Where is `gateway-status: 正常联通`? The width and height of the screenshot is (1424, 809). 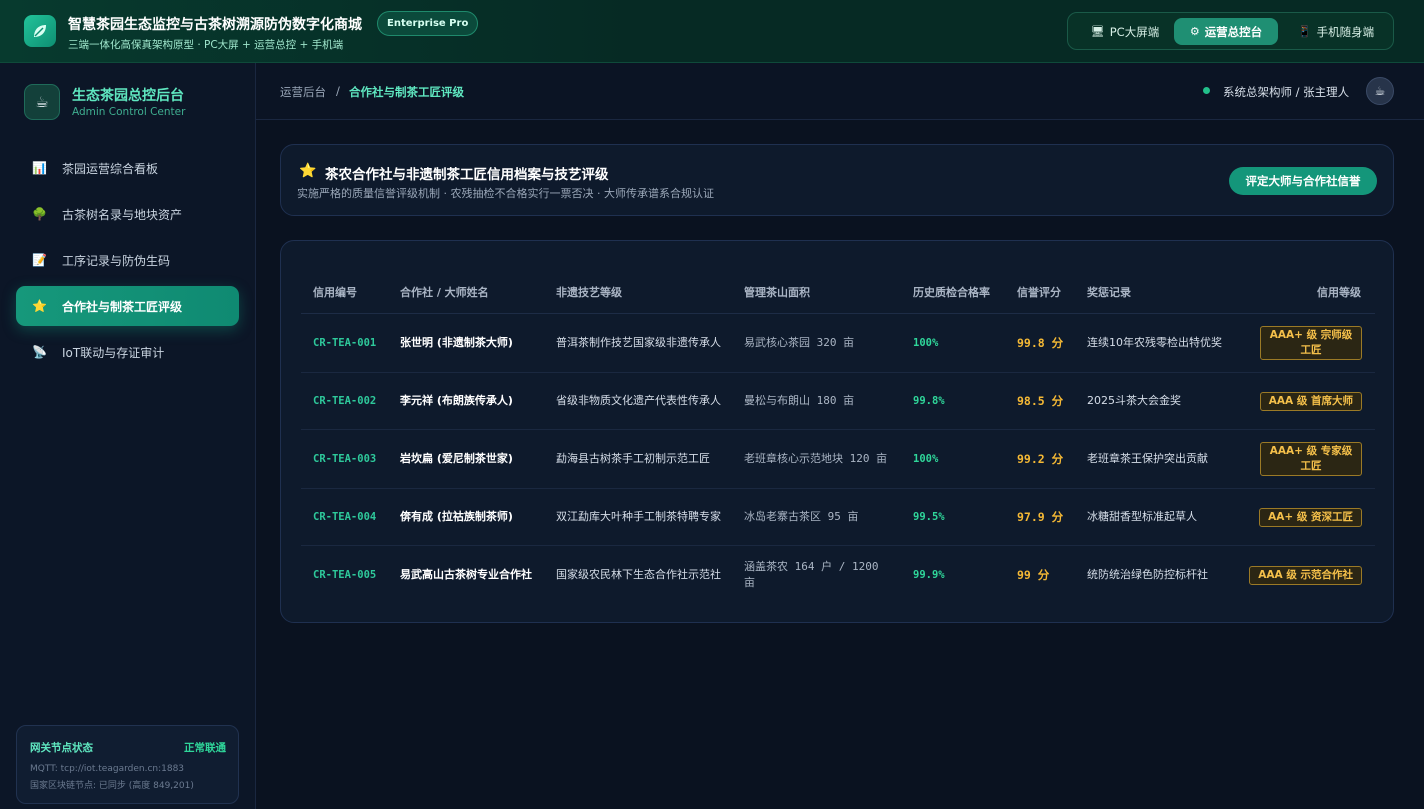 gateway-status: 正常联通 is located at coordinates (205, 748).